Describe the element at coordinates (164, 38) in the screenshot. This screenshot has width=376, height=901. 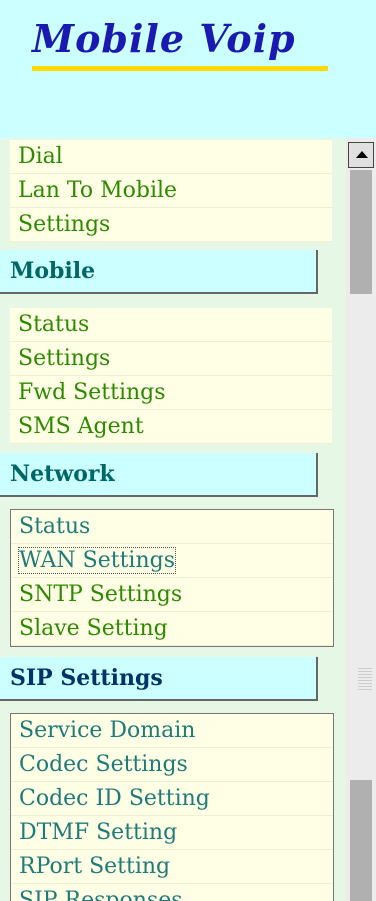
I see `logo-text: Mobile Voip` at that location.